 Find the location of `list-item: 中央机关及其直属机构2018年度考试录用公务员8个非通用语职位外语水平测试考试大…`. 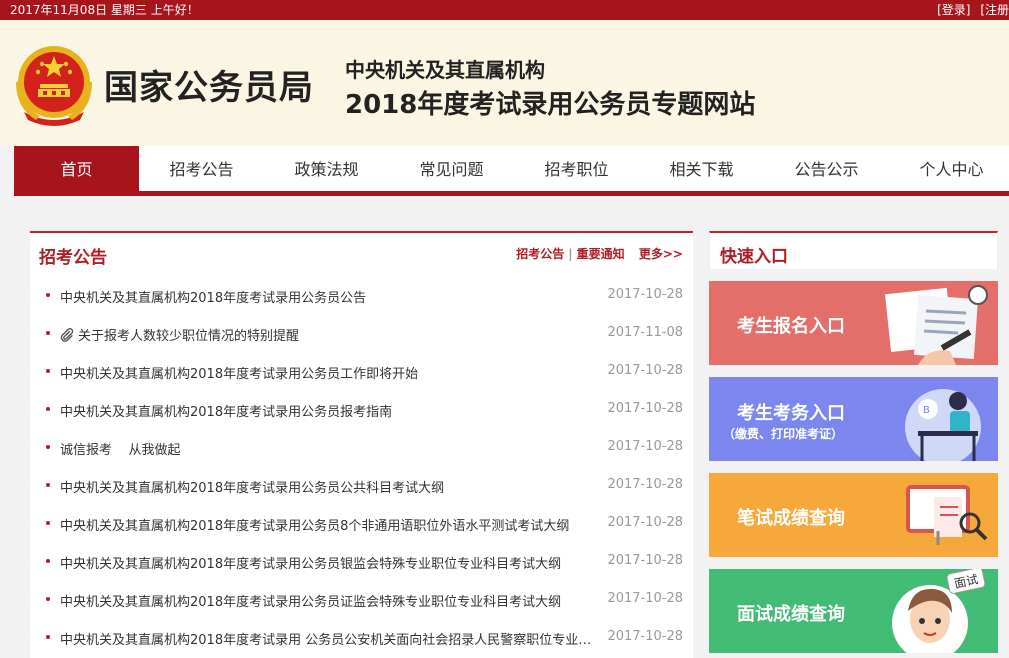

list-item: 中央机关及其直属机构2018年度考试录用公务员8个非通用语职位外语水平测试考试大… is located at coordinates (361, 524).